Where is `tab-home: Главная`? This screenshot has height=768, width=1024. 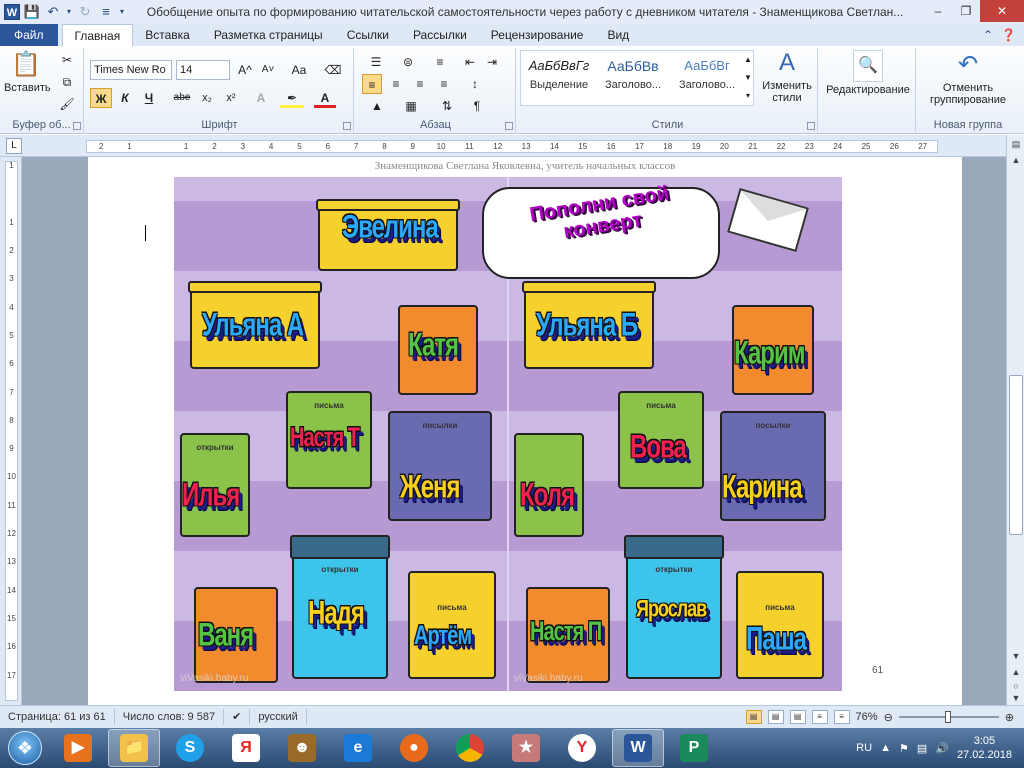 tab-home: Главная is located at coordinates (97, 35).